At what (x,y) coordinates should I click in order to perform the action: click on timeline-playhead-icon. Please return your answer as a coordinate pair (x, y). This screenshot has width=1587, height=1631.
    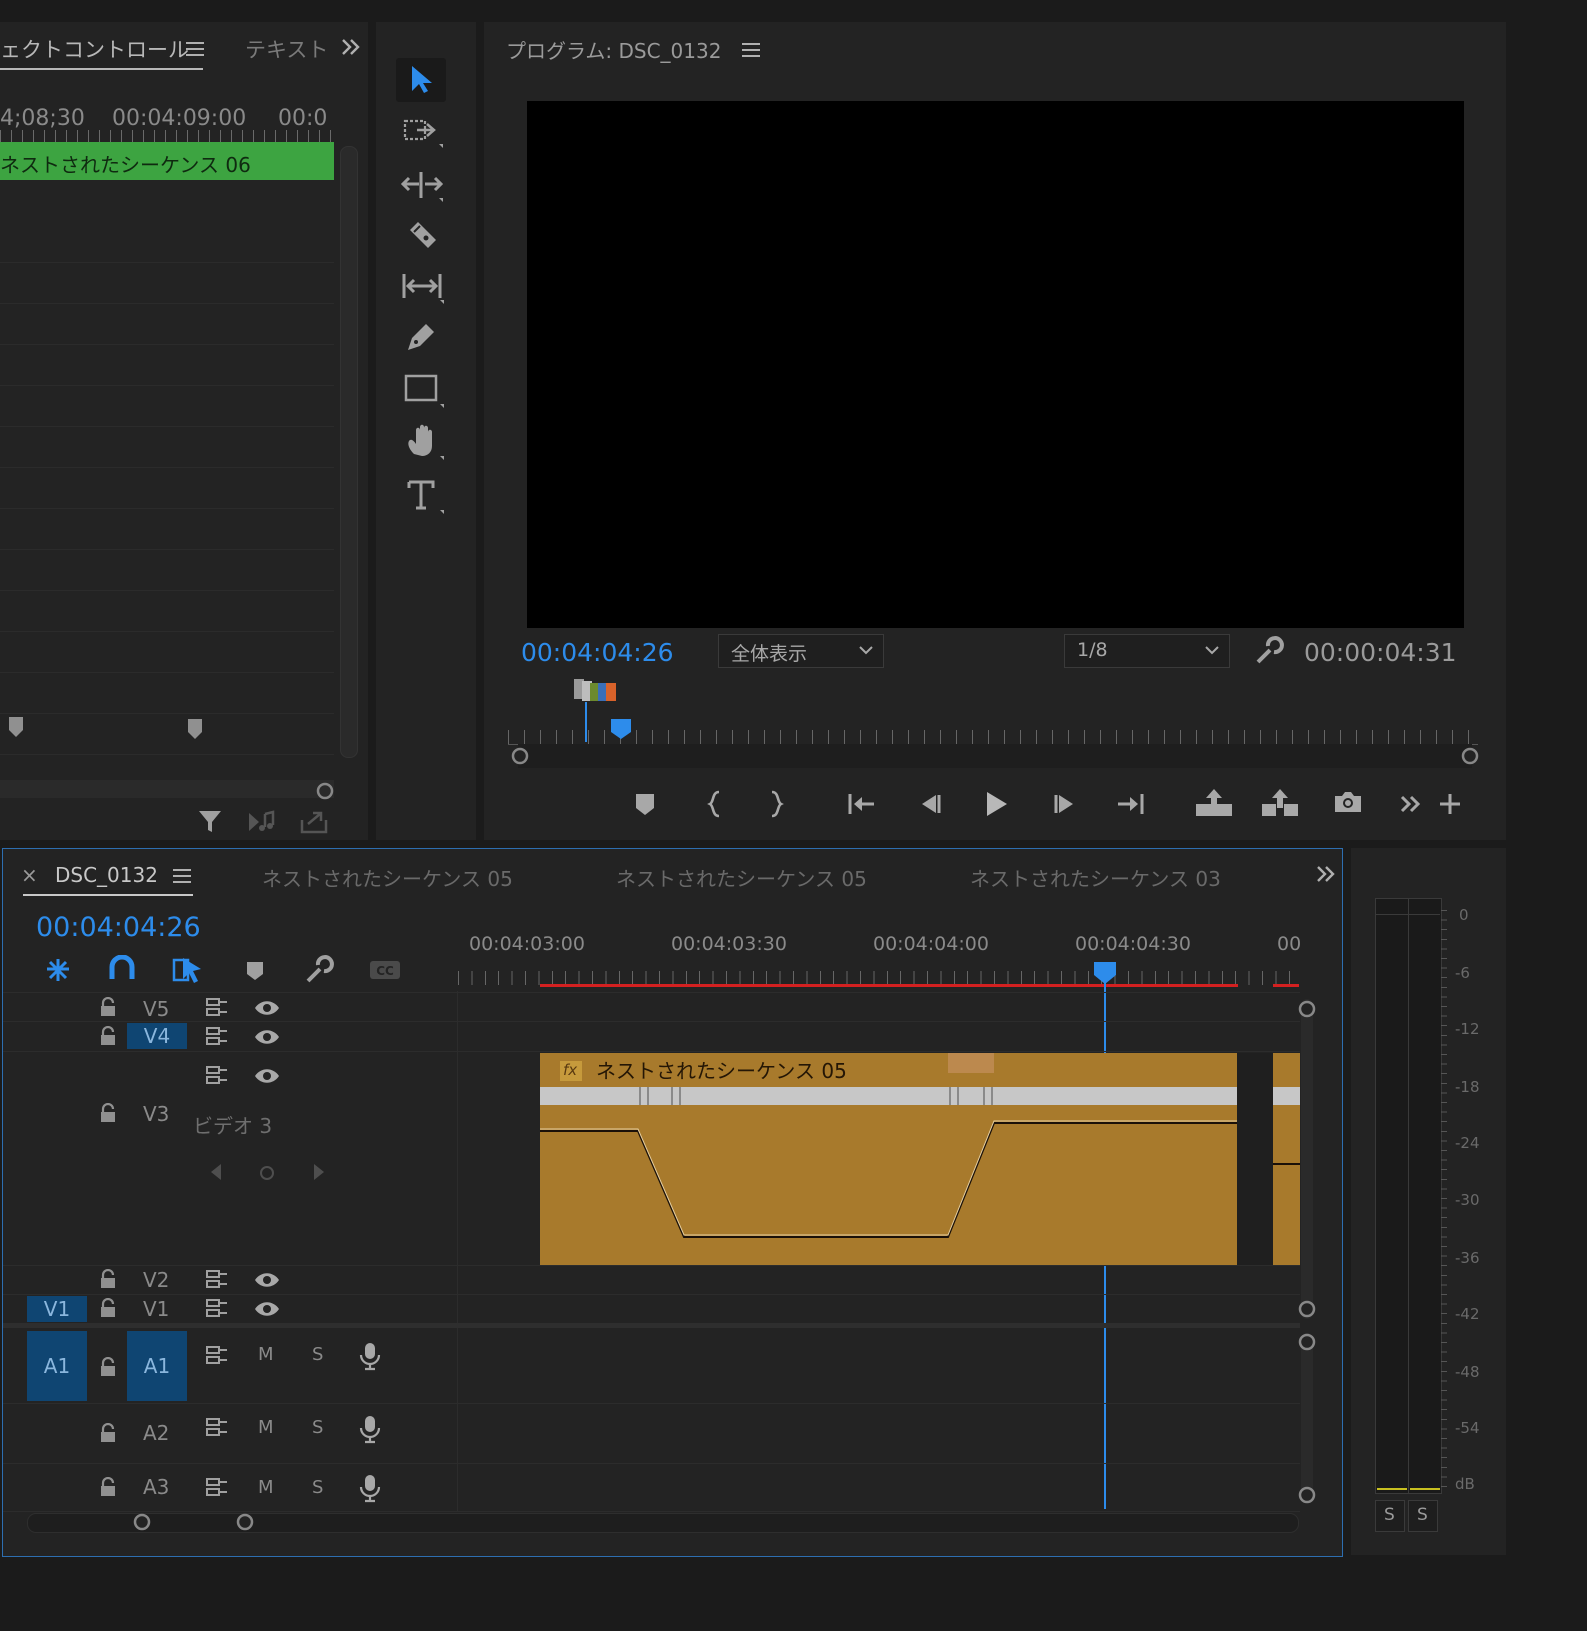
    Looking at the image, I should click on (1105, 973).